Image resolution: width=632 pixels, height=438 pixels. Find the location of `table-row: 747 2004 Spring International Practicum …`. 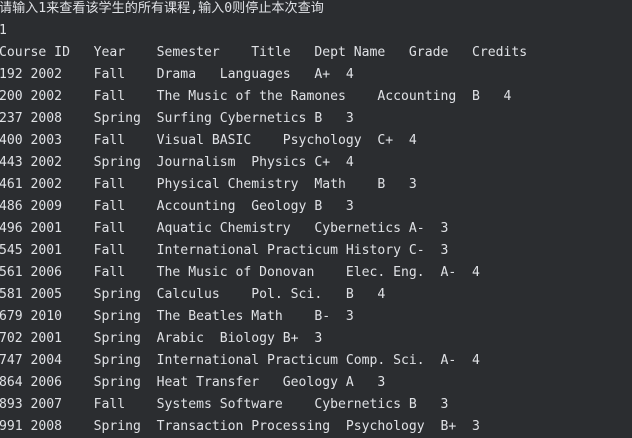

table-row: 747 2004 Spring International Practicum … is located at coordinates (240, 360).